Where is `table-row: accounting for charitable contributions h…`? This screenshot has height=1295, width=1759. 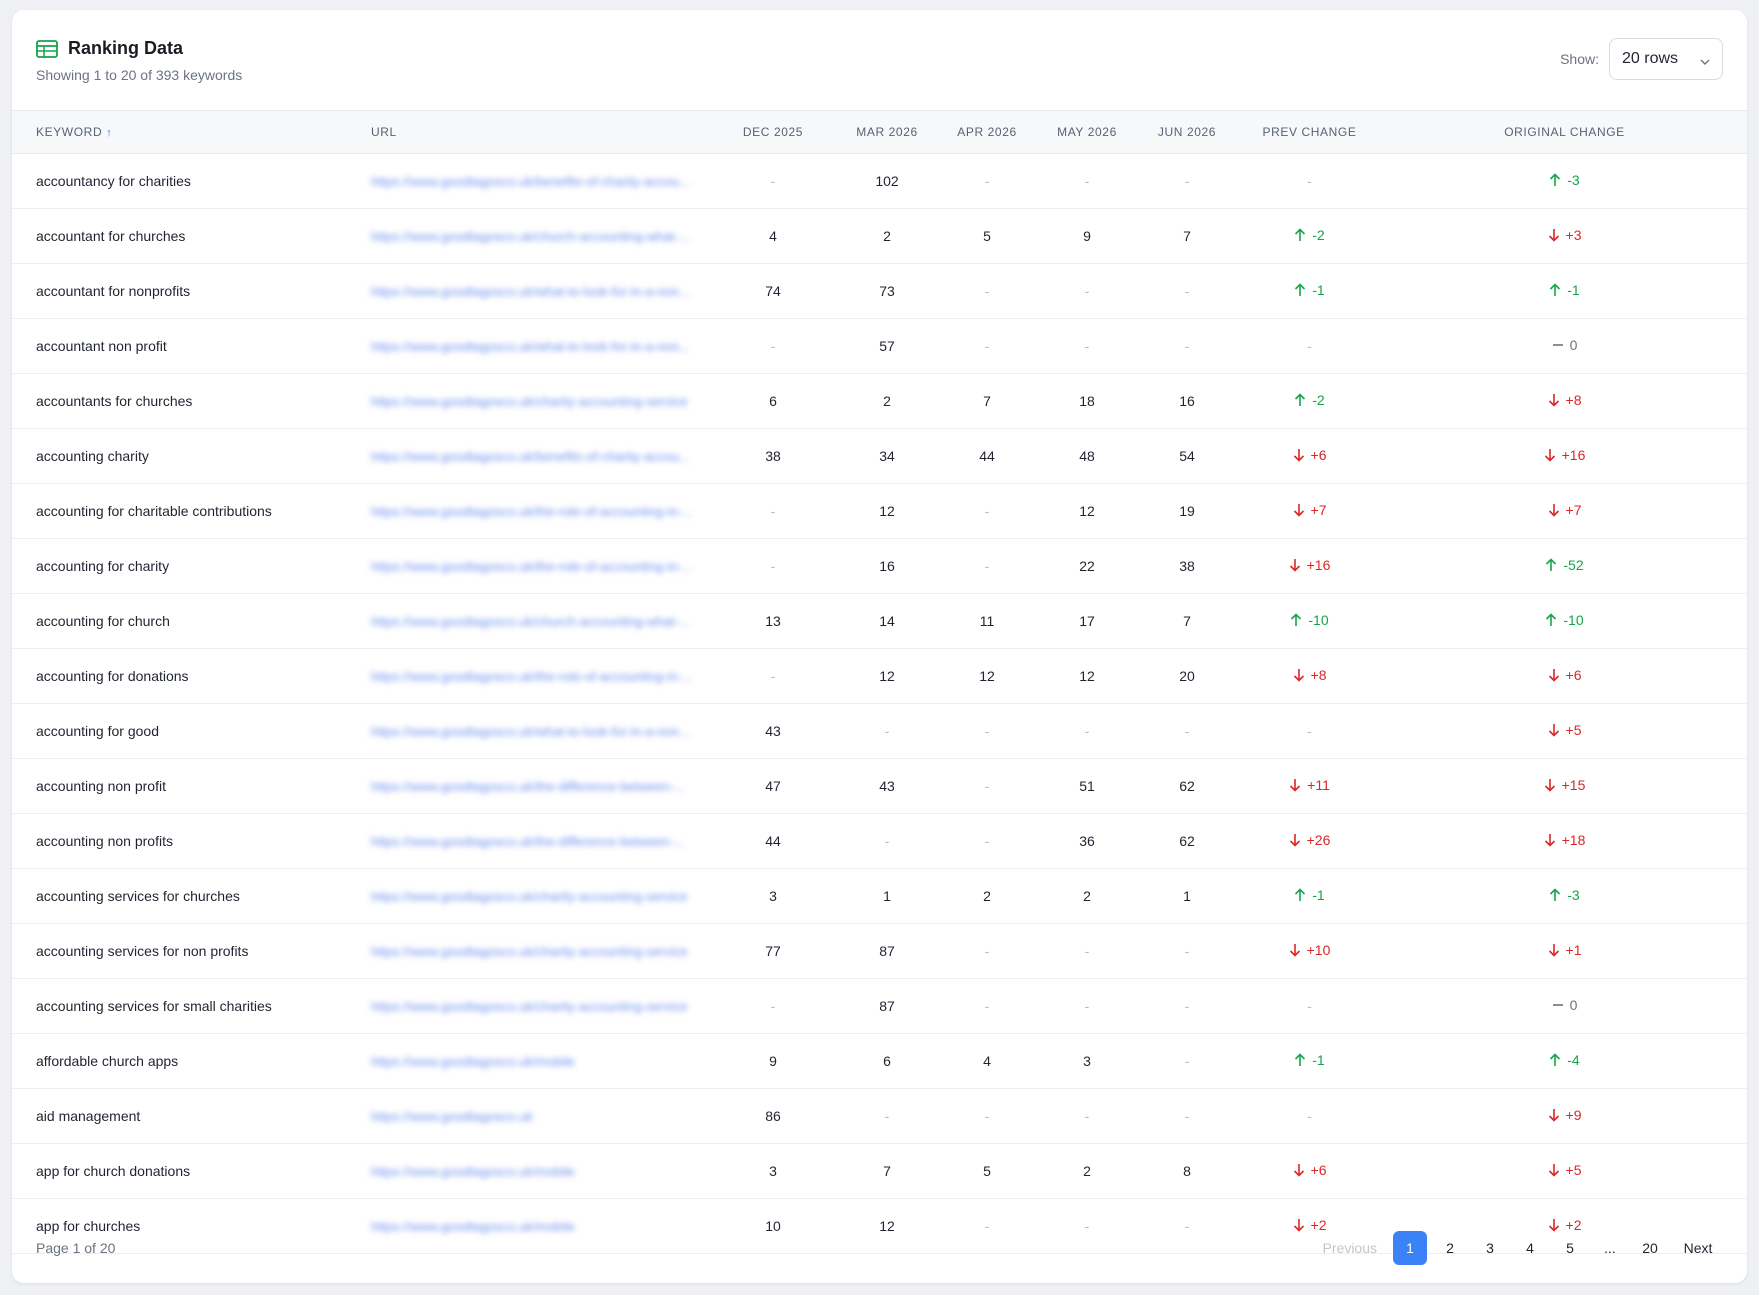
table-row: accounting for charitable contributions h… is located at coordinates (879, 511).